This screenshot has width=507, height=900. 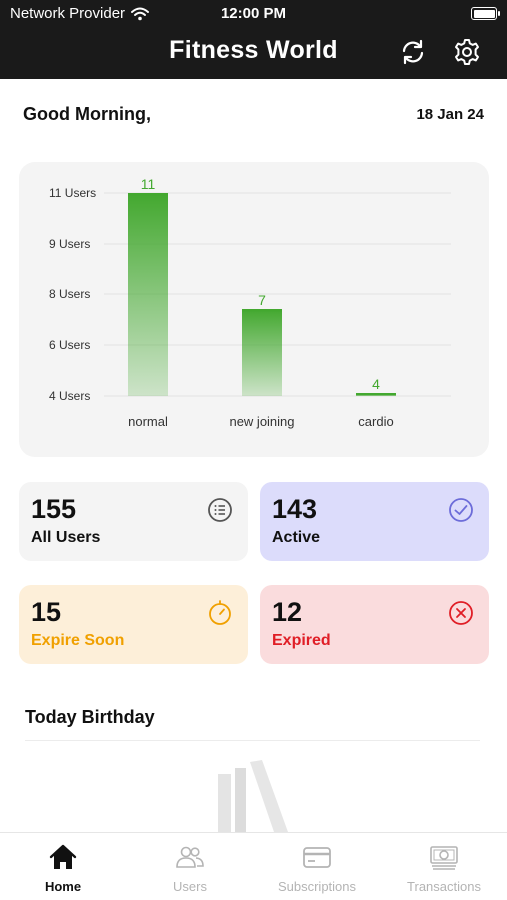 I want to click on y-tick-label: 8 Users, so click(x=69, y=294).